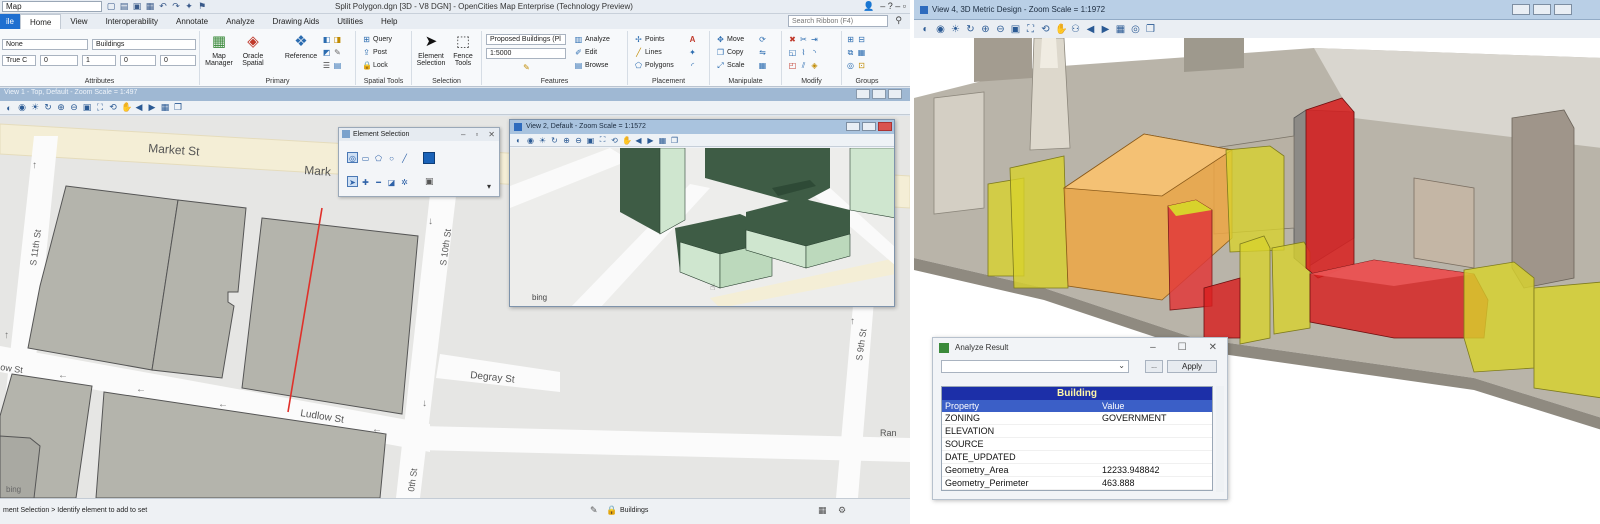  I want to click on tab-analyze: Analyze, so click(240, 21).